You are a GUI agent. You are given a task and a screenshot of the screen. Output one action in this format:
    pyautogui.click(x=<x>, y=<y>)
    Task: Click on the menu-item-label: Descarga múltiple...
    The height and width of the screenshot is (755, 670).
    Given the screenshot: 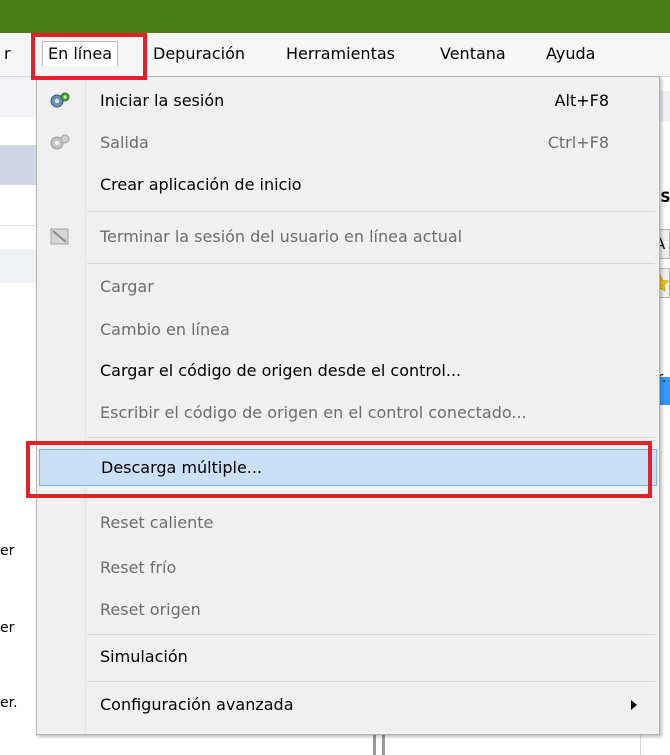 What is the action you would take?
    pyautogui.click(x=182, y=467)
    